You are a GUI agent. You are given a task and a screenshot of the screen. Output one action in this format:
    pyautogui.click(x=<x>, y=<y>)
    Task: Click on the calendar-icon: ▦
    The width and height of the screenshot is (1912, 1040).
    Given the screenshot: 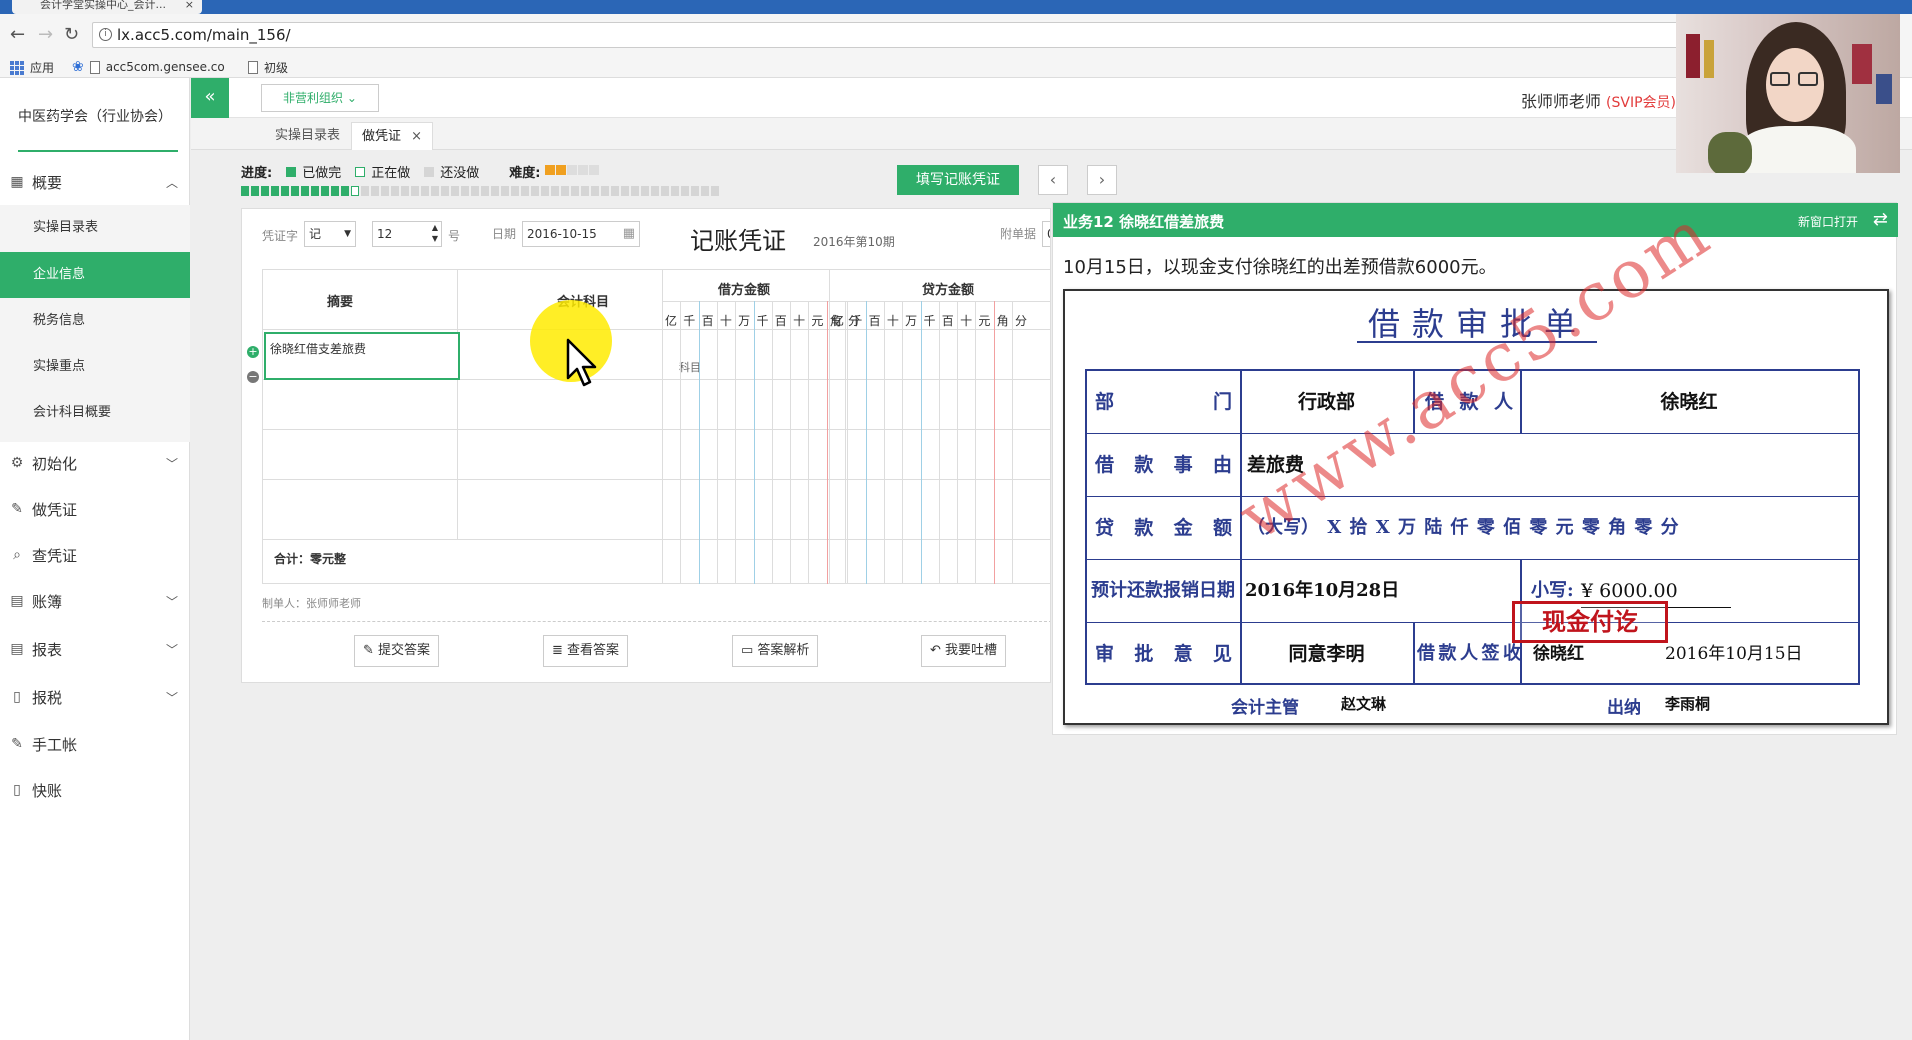 What is the action you would take?
    pyautogui.click(x=629, y=234)
    